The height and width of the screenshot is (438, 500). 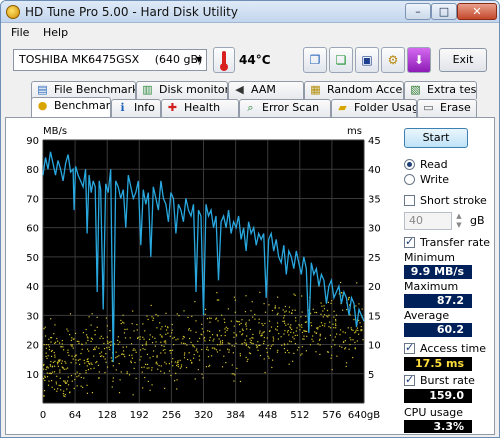 I want to click on tab-label: Erase, so click(x=455, y=107).